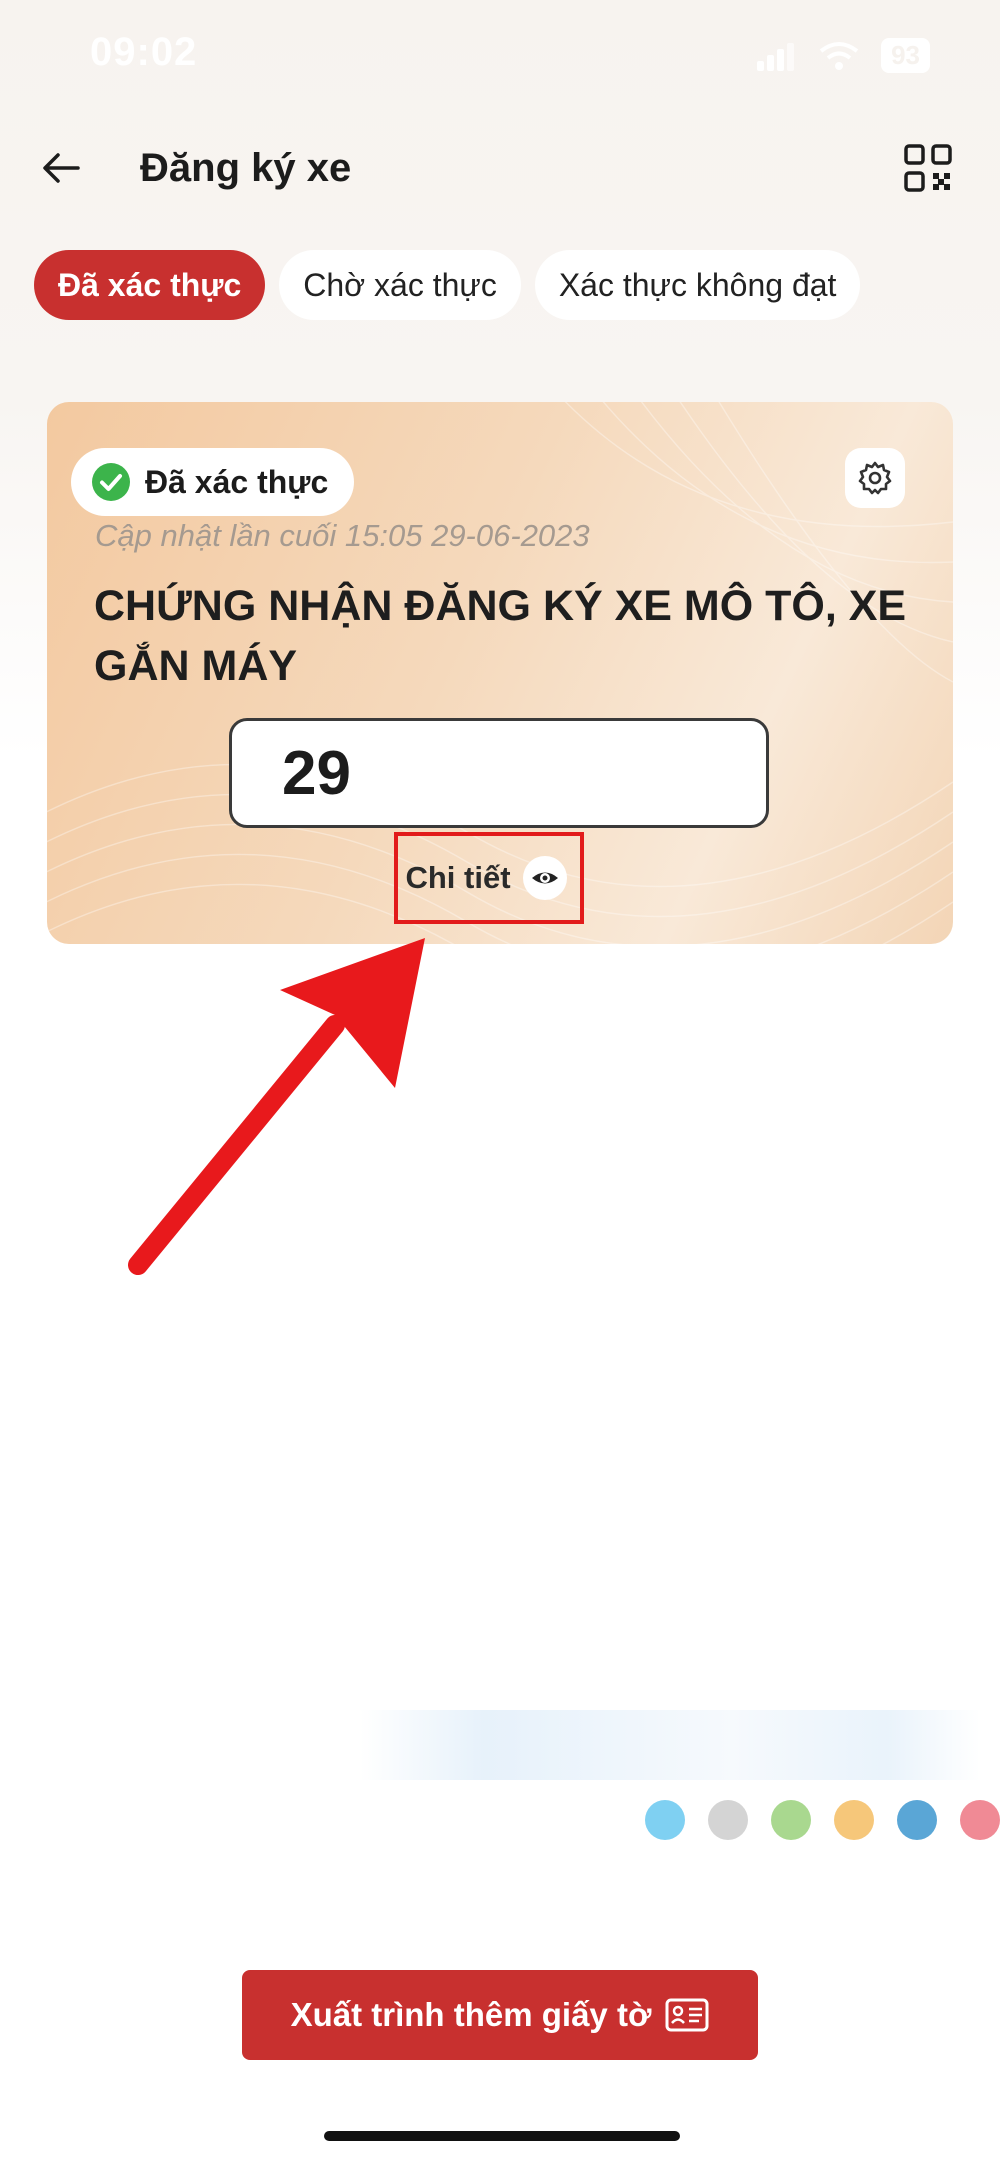 This screenshot has height=2163, width=1000. I want to click on qr-scan-button, so click(928, 168).